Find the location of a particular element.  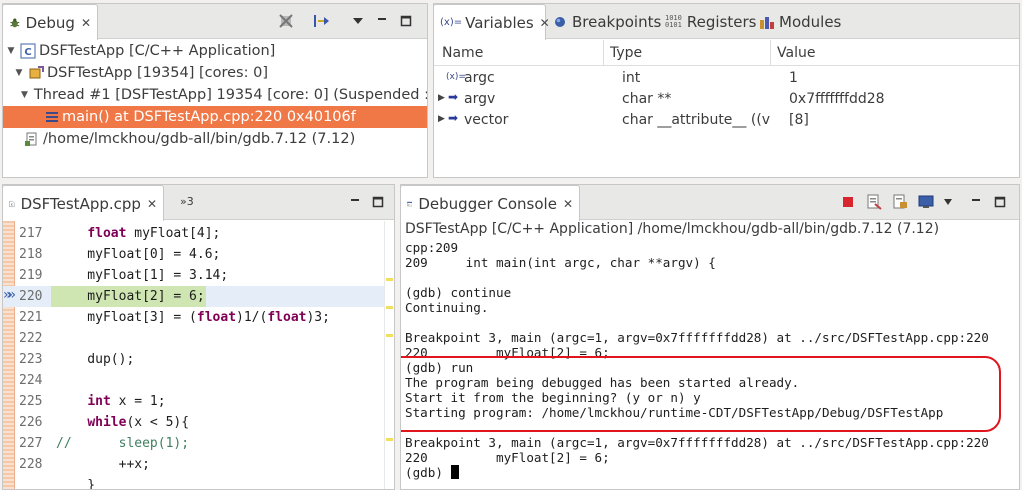

display-console-icon is located at coordinates (926, 202).